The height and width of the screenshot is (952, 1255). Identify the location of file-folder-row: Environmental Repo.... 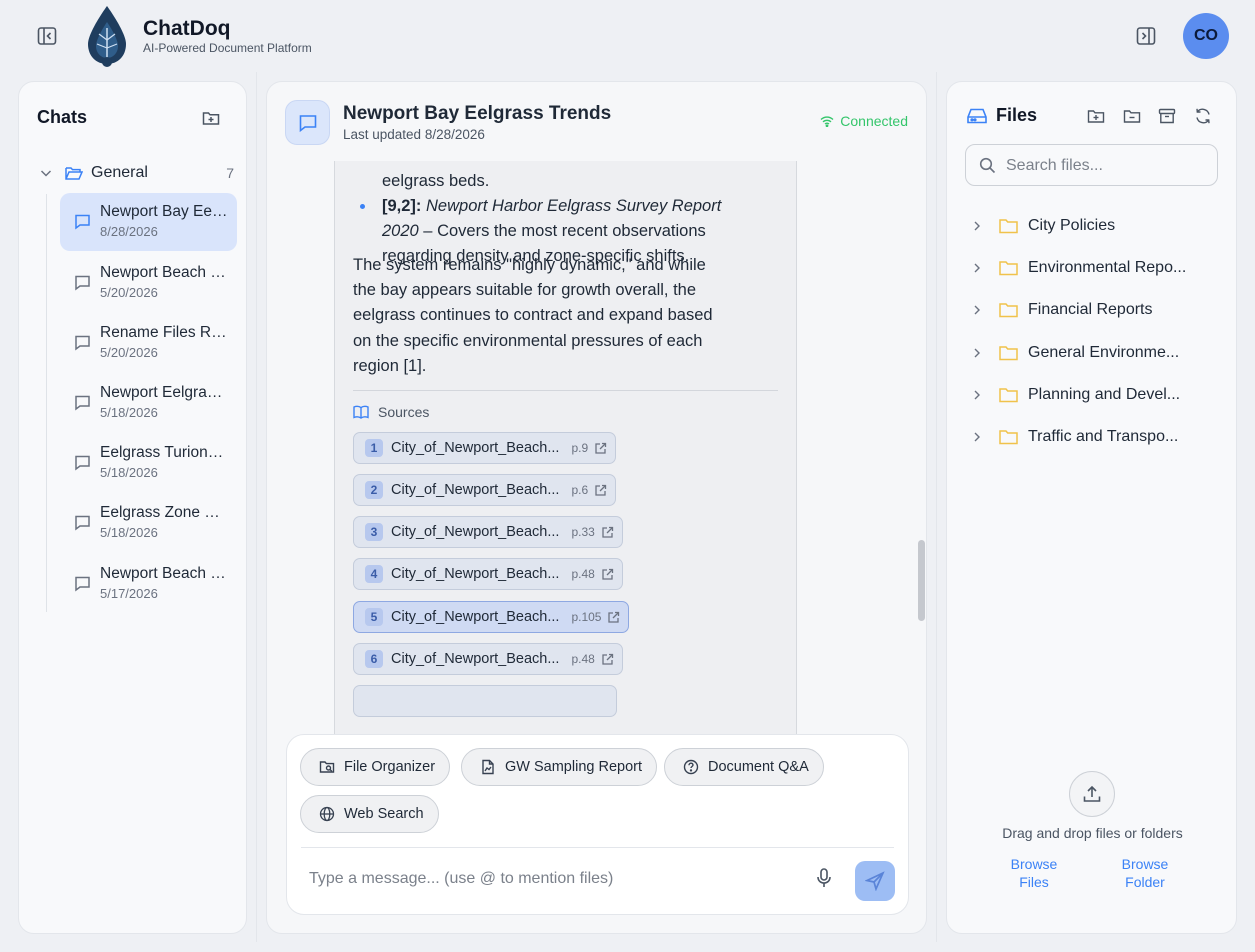
(1096, 268).